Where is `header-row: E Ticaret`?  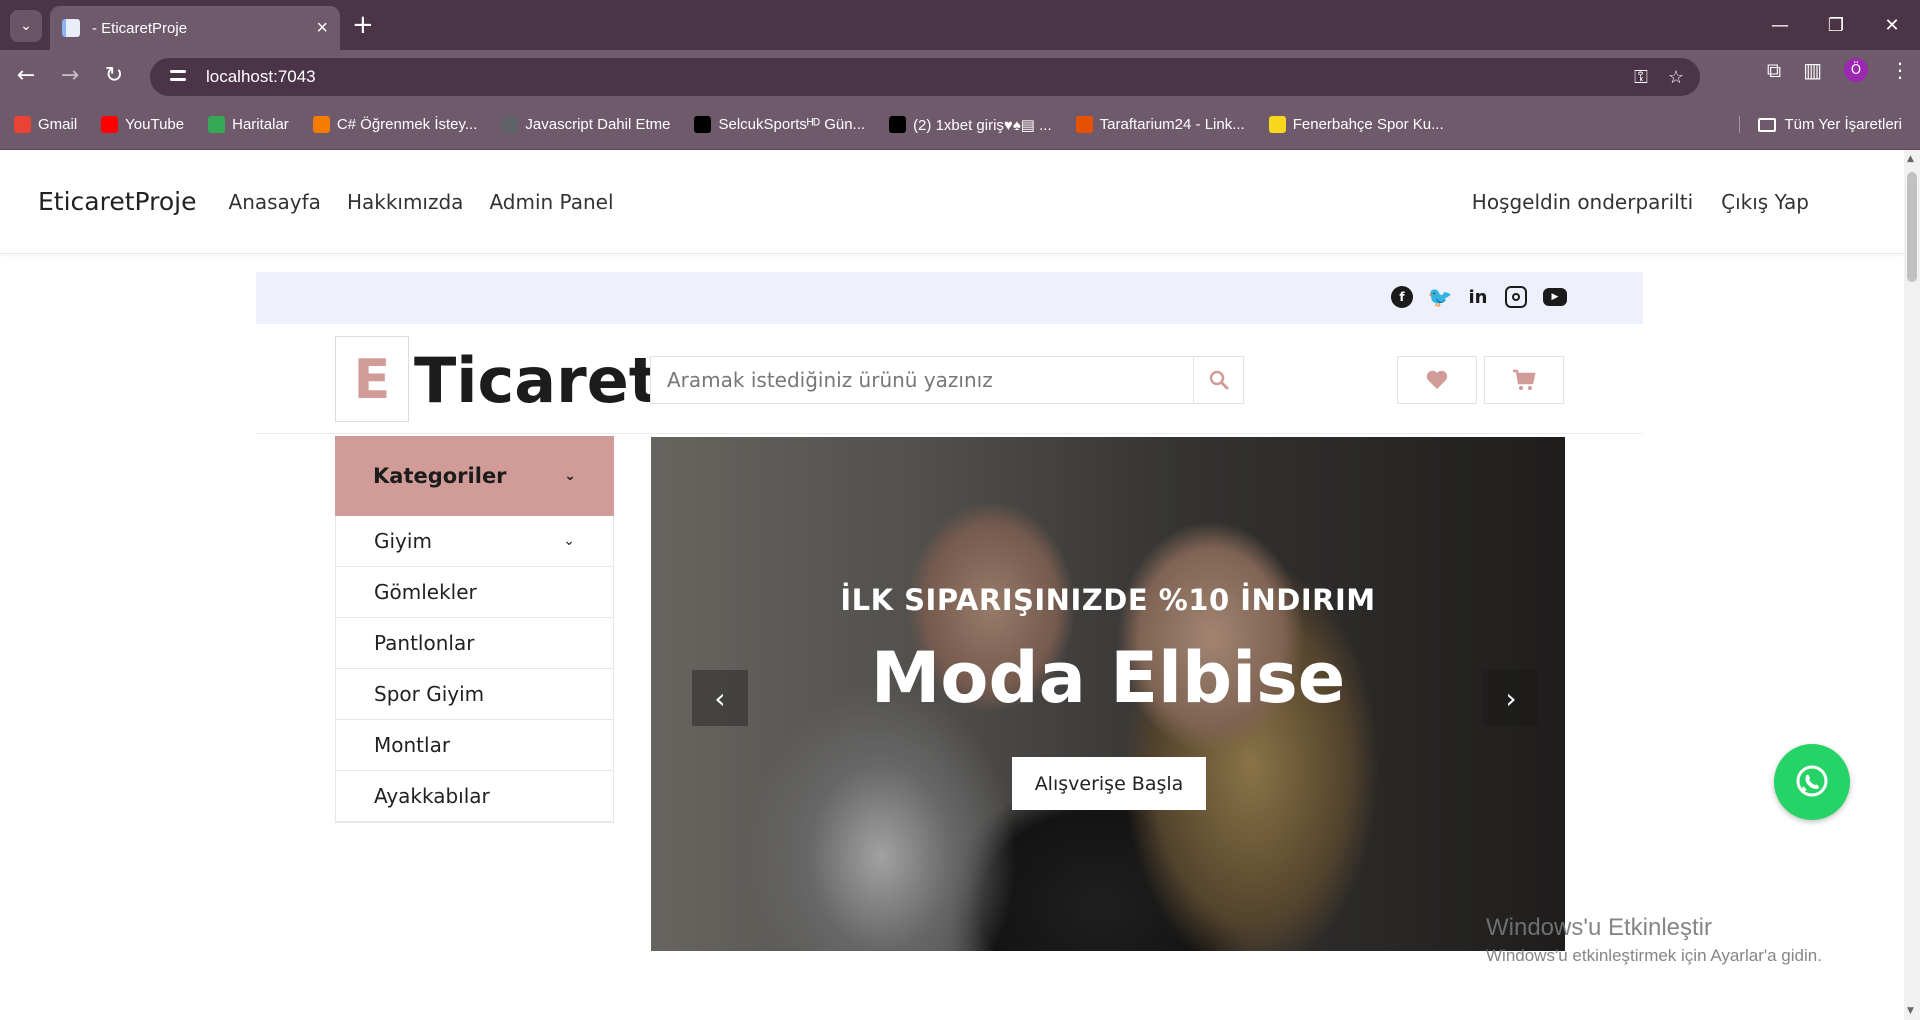 header-row: E Ticaret is located at coordinates (949, 385).